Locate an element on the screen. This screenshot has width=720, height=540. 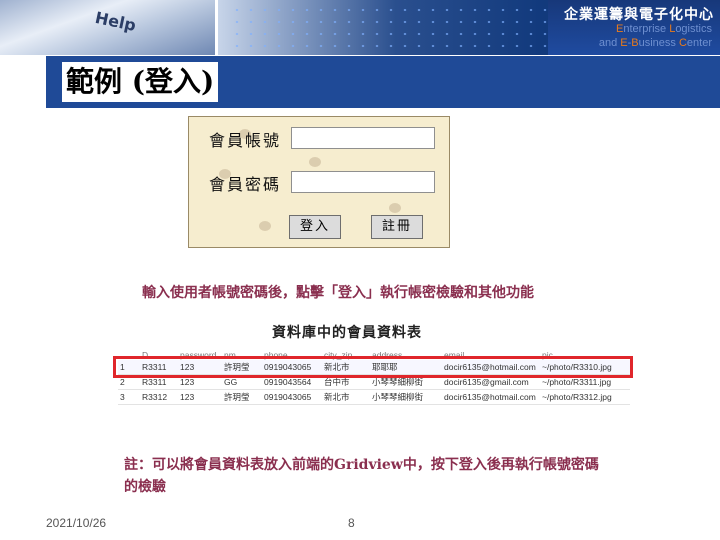
org-name-english-line1: Enterprise Logistics is located at coordinates (663, 29).